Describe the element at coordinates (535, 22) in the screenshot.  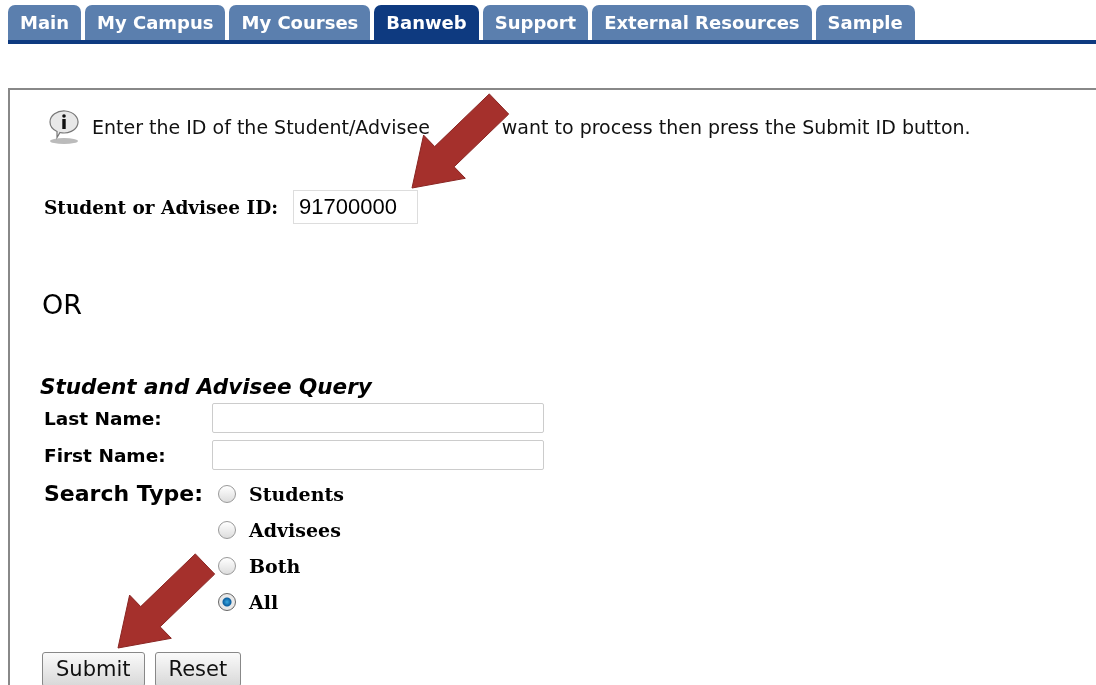
I see `nav-tab: Support` at that location.